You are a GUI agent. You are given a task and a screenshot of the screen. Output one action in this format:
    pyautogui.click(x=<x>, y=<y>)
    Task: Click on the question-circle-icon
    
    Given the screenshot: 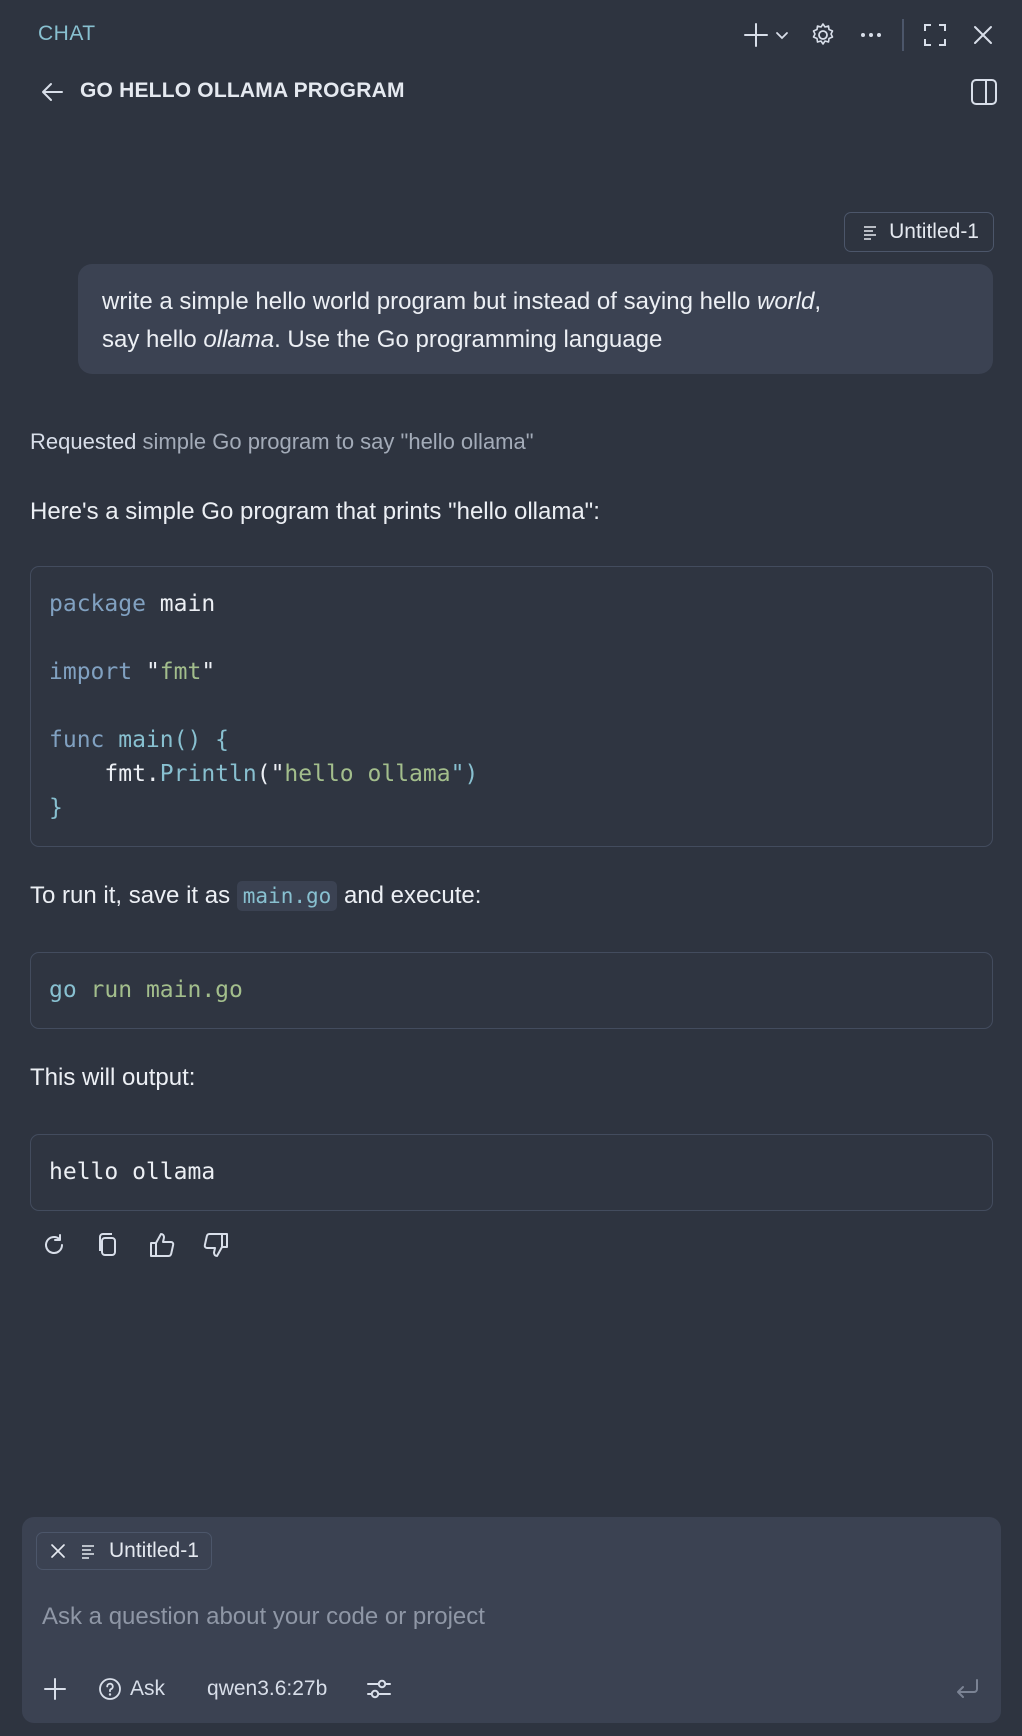 What is the action you would take?
    pyautogui.click(x=110, y=1689)
    